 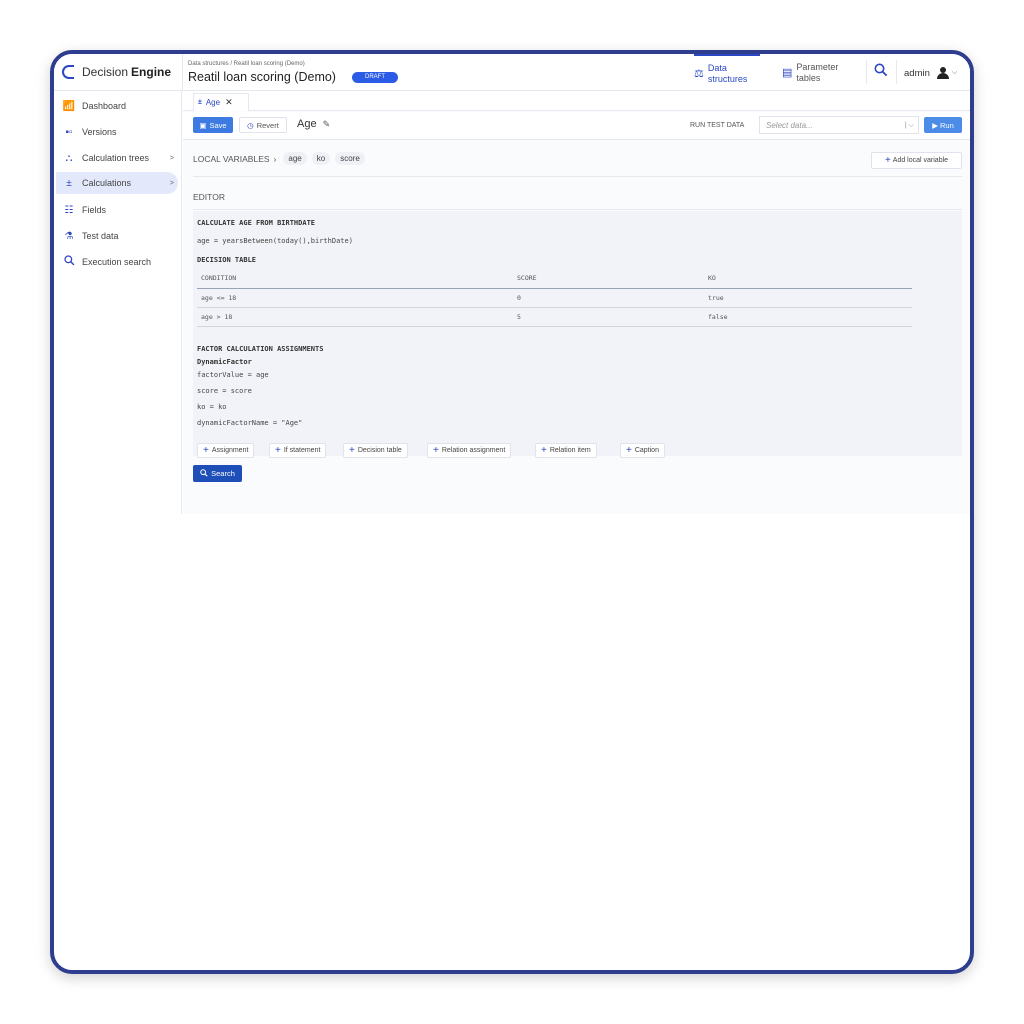 I want to click on search-button: Search, so click(x=217, y=473).